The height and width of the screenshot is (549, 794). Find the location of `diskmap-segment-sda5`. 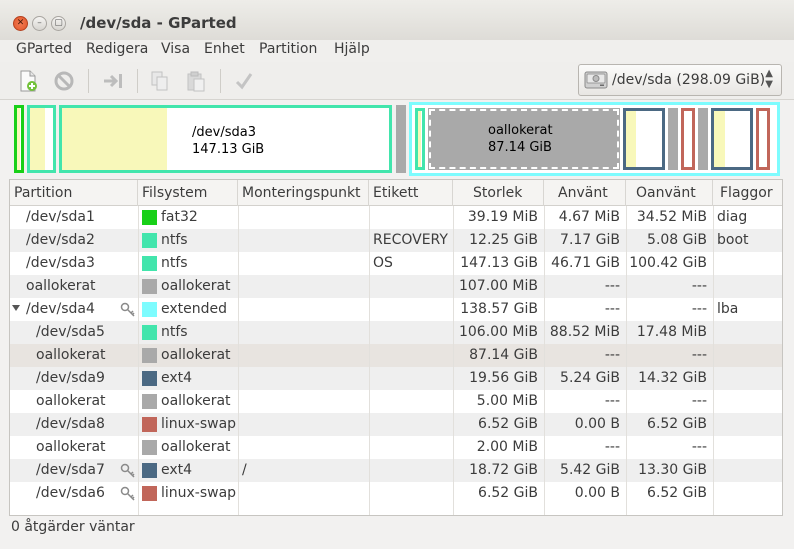

diskmap-segment-sda5 is located at coordinates (420, 139).